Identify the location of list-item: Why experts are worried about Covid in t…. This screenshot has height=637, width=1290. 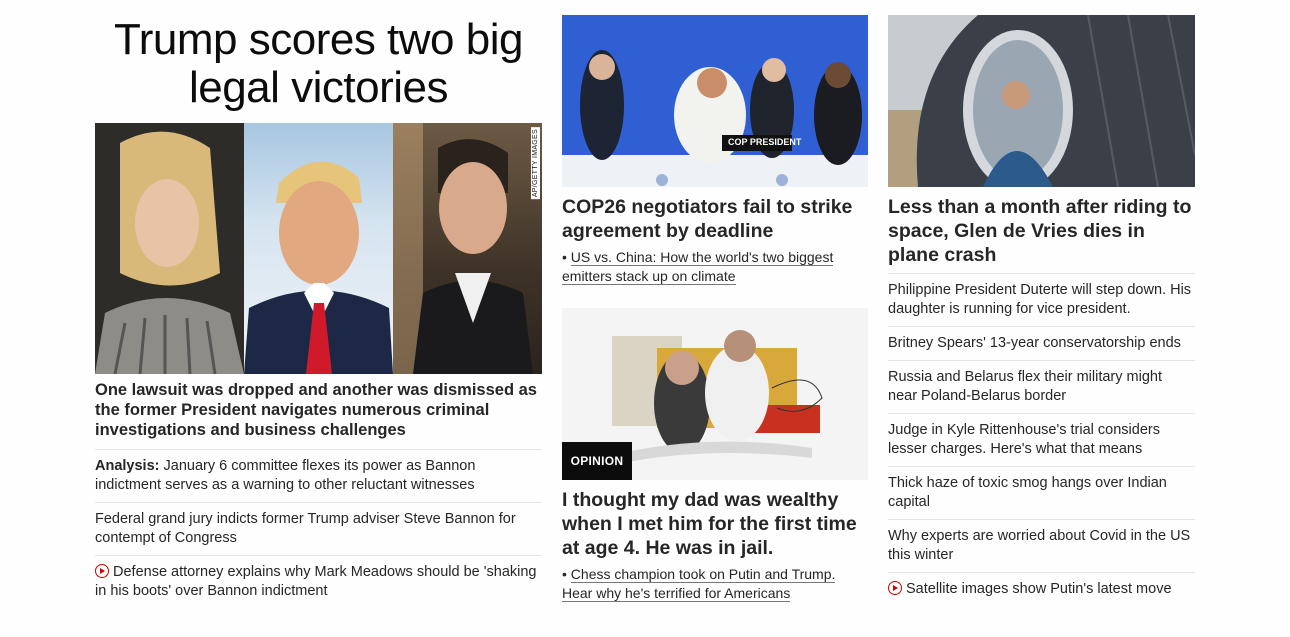
(1041, 545).